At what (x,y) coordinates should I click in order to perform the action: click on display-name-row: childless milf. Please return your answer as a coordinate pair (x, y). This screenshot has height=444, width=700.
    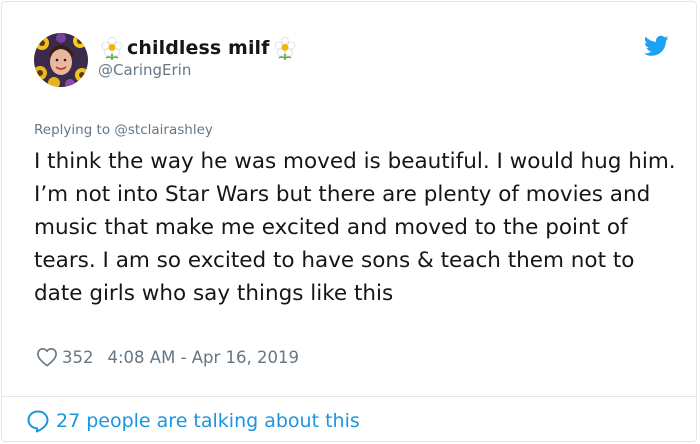
    Looking at the image, I should click on (198, 48).